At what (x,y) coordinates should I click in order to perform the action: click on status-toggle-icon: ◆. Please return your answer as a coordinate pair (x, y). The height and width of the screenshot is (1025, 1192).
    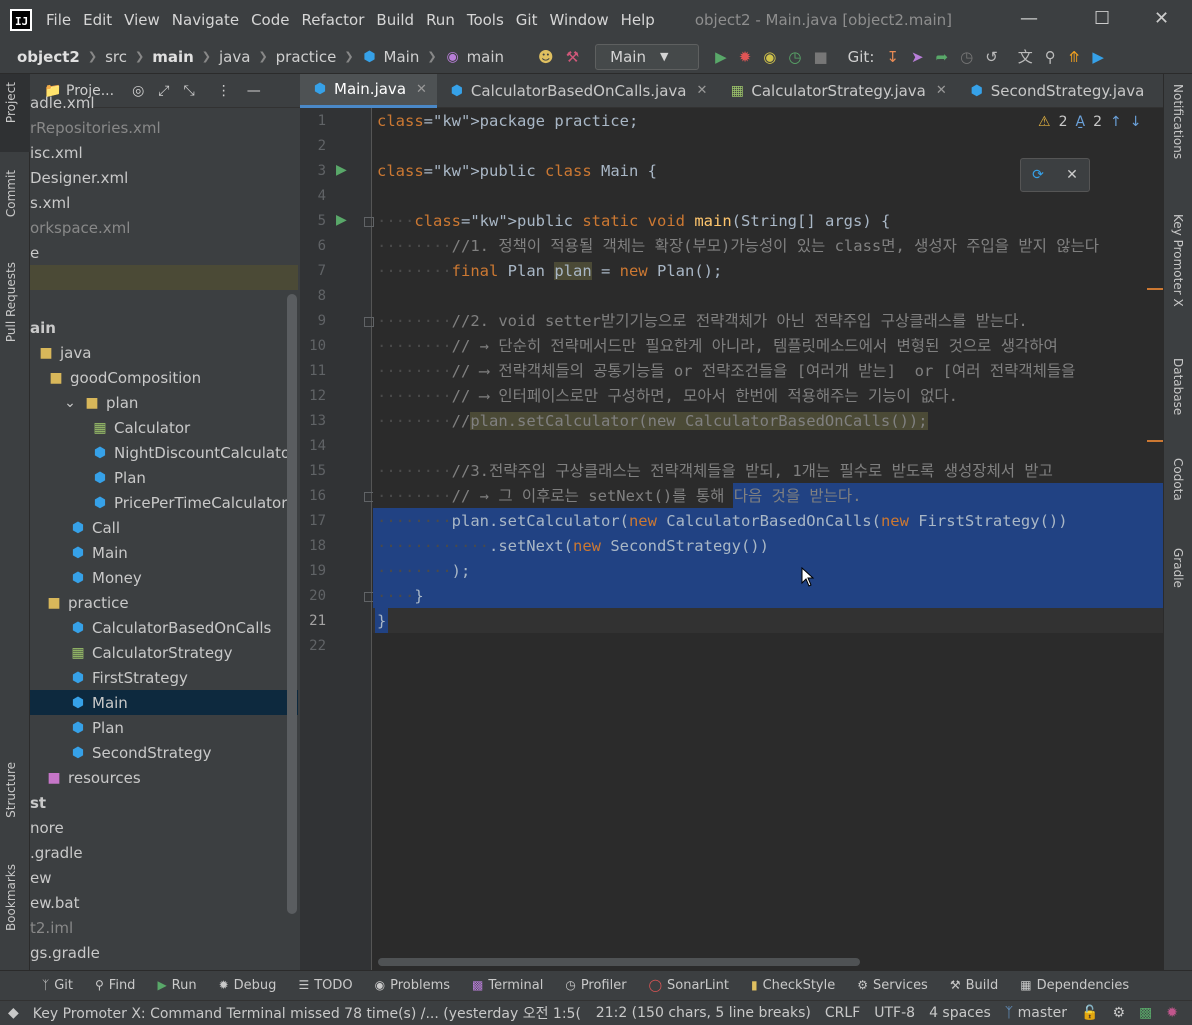
    Looking at the image, I should click on (13, 1013).